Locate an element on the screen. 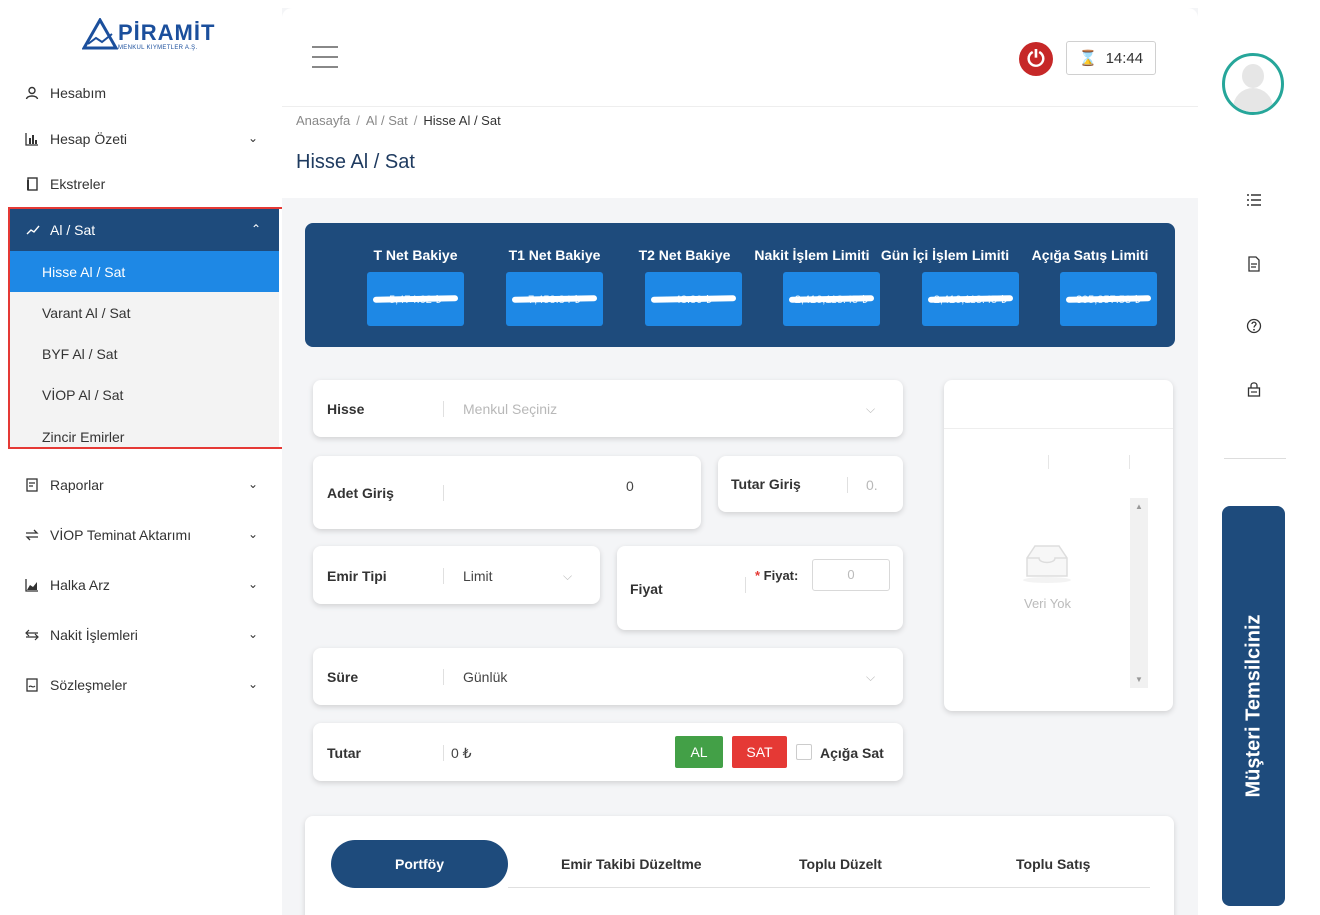  page-title: Hisse Al / Sat is located at coordinates (355, 162).